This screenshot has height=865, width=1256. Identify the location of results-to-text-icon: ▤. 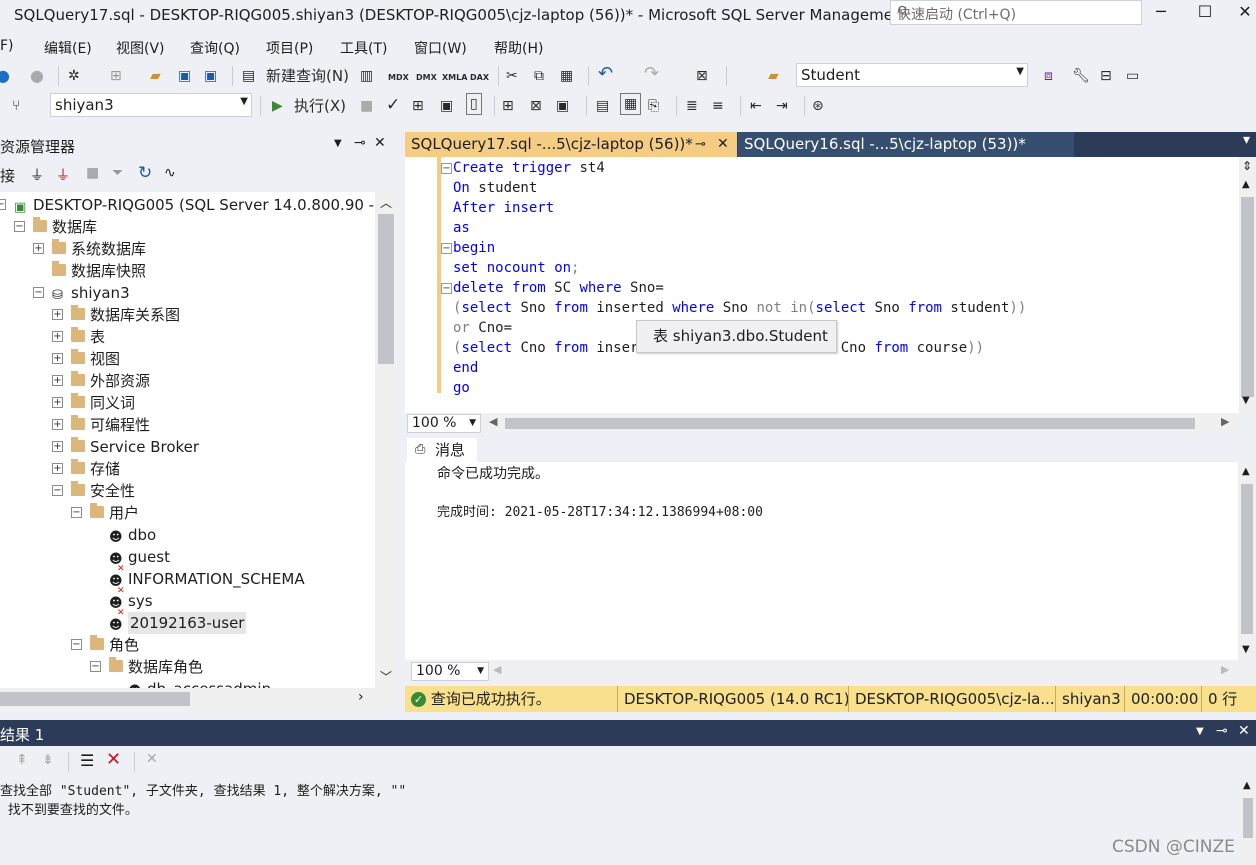
(602, 106).